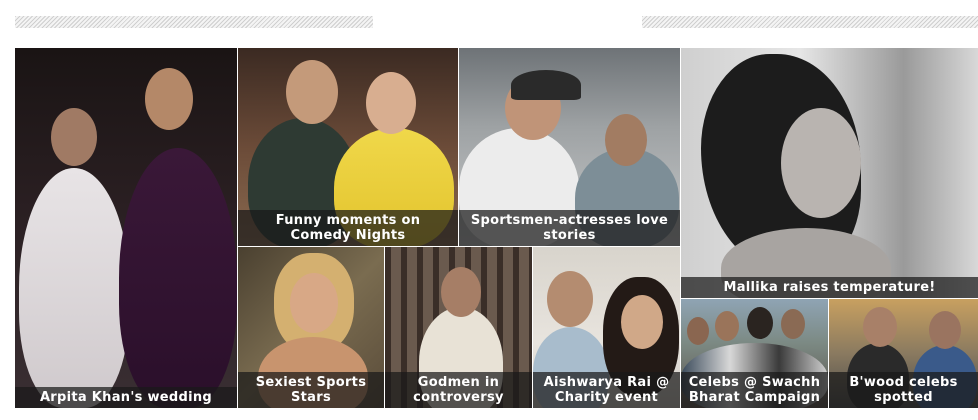 The image size is (978, 420). Describe the element at coordinates (569, 147) in the screenshot. I see `gallery-tile-sportsmen-actresses: Sportsmen-actresses love stories` at that location.